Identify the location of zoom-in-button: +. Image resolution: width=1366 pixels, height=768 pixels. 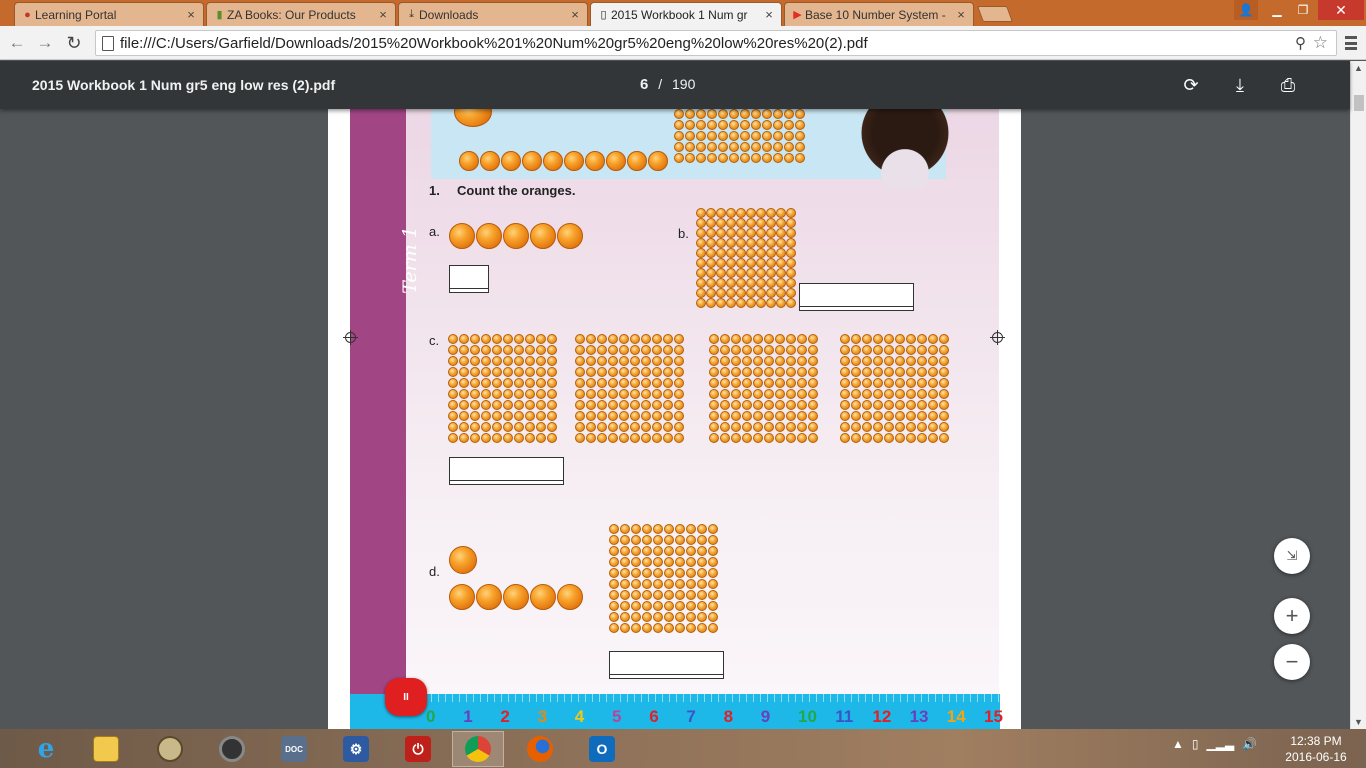
(1292, 616).